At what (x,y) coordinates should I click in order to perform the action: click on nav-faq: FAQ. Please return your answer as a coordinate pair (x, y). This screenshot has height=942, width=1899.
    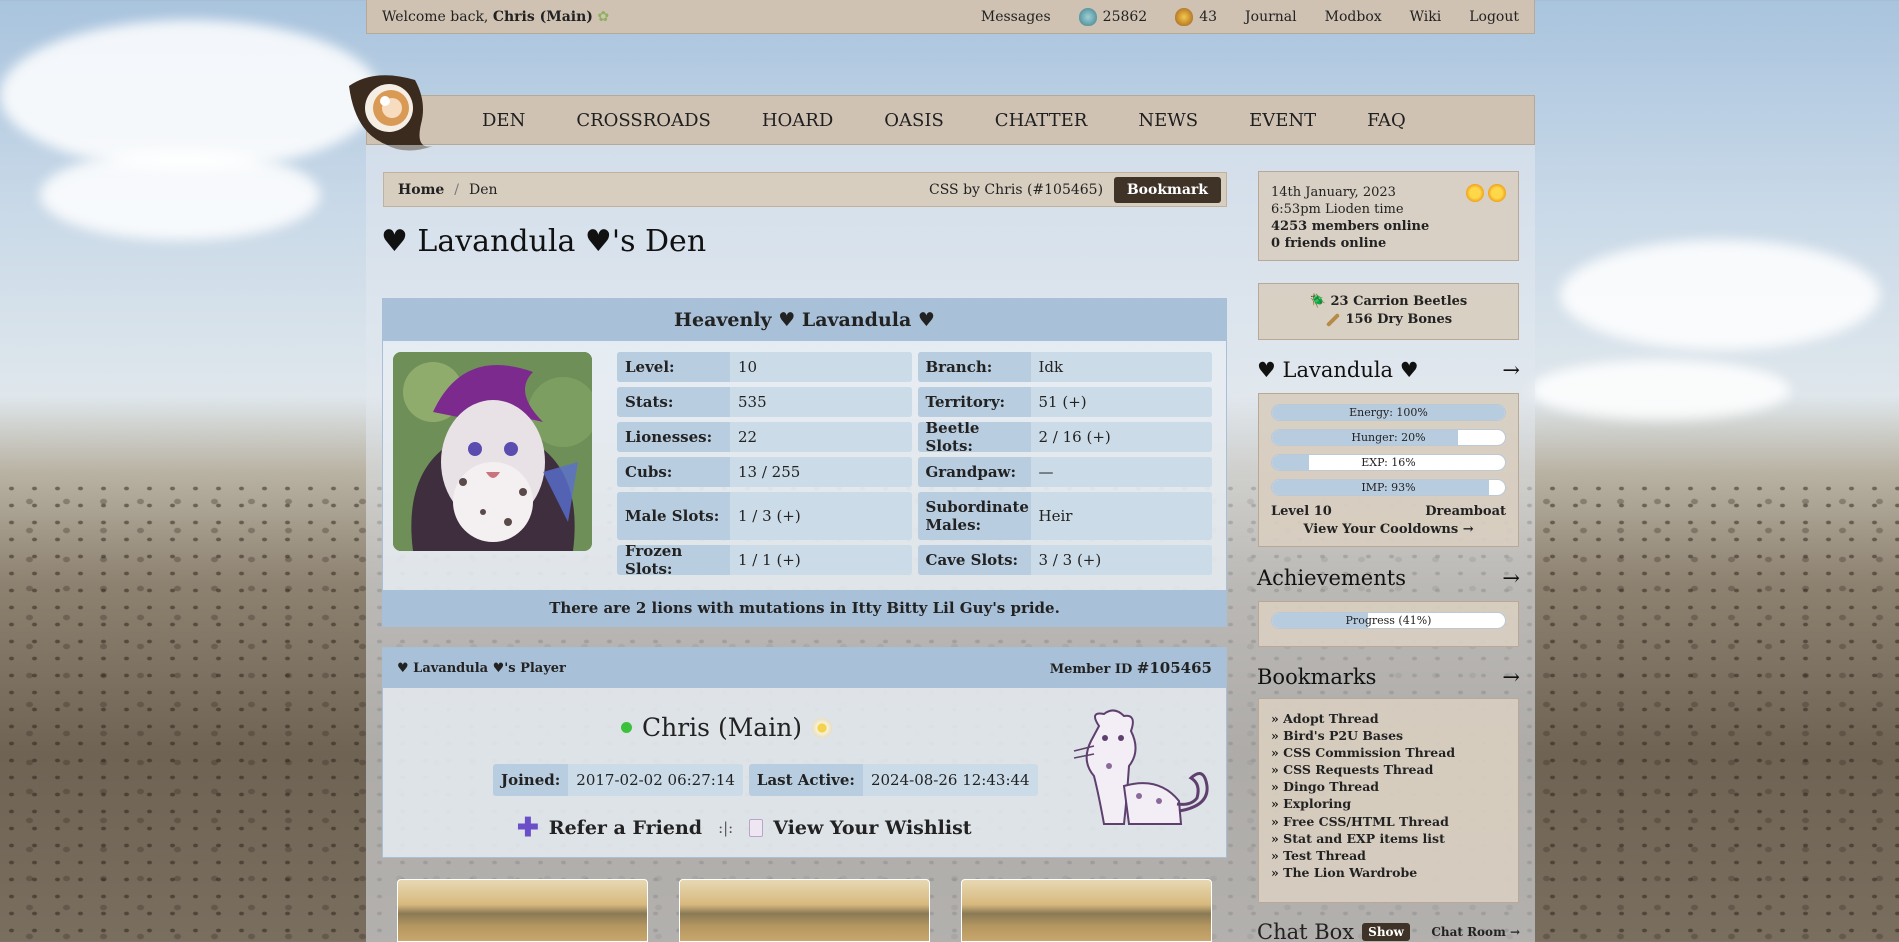
    Looking at the image, I should click on (1386, 120).